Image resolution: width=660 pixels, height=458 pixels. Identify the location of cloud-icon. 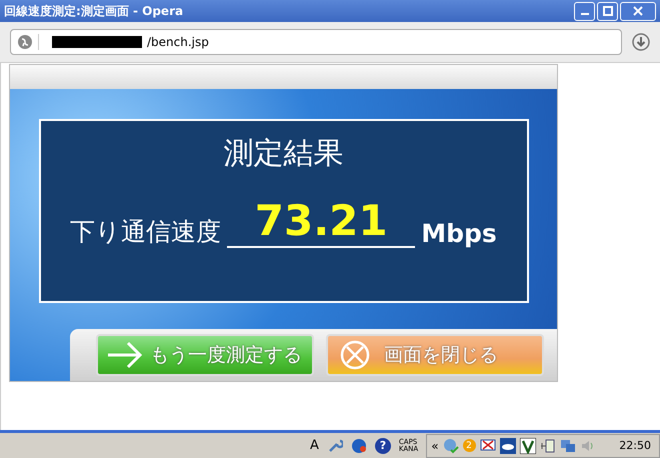
(508, 446).